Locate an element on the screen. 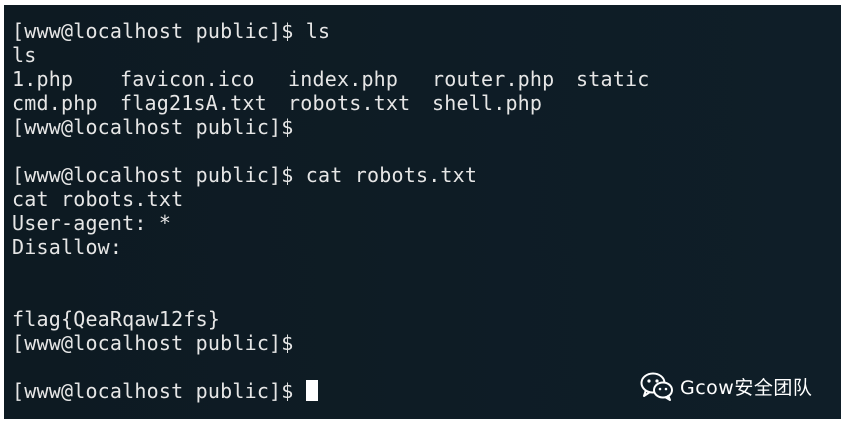  watermark: Gcow安全团队 is located at coordinates (726, 386).